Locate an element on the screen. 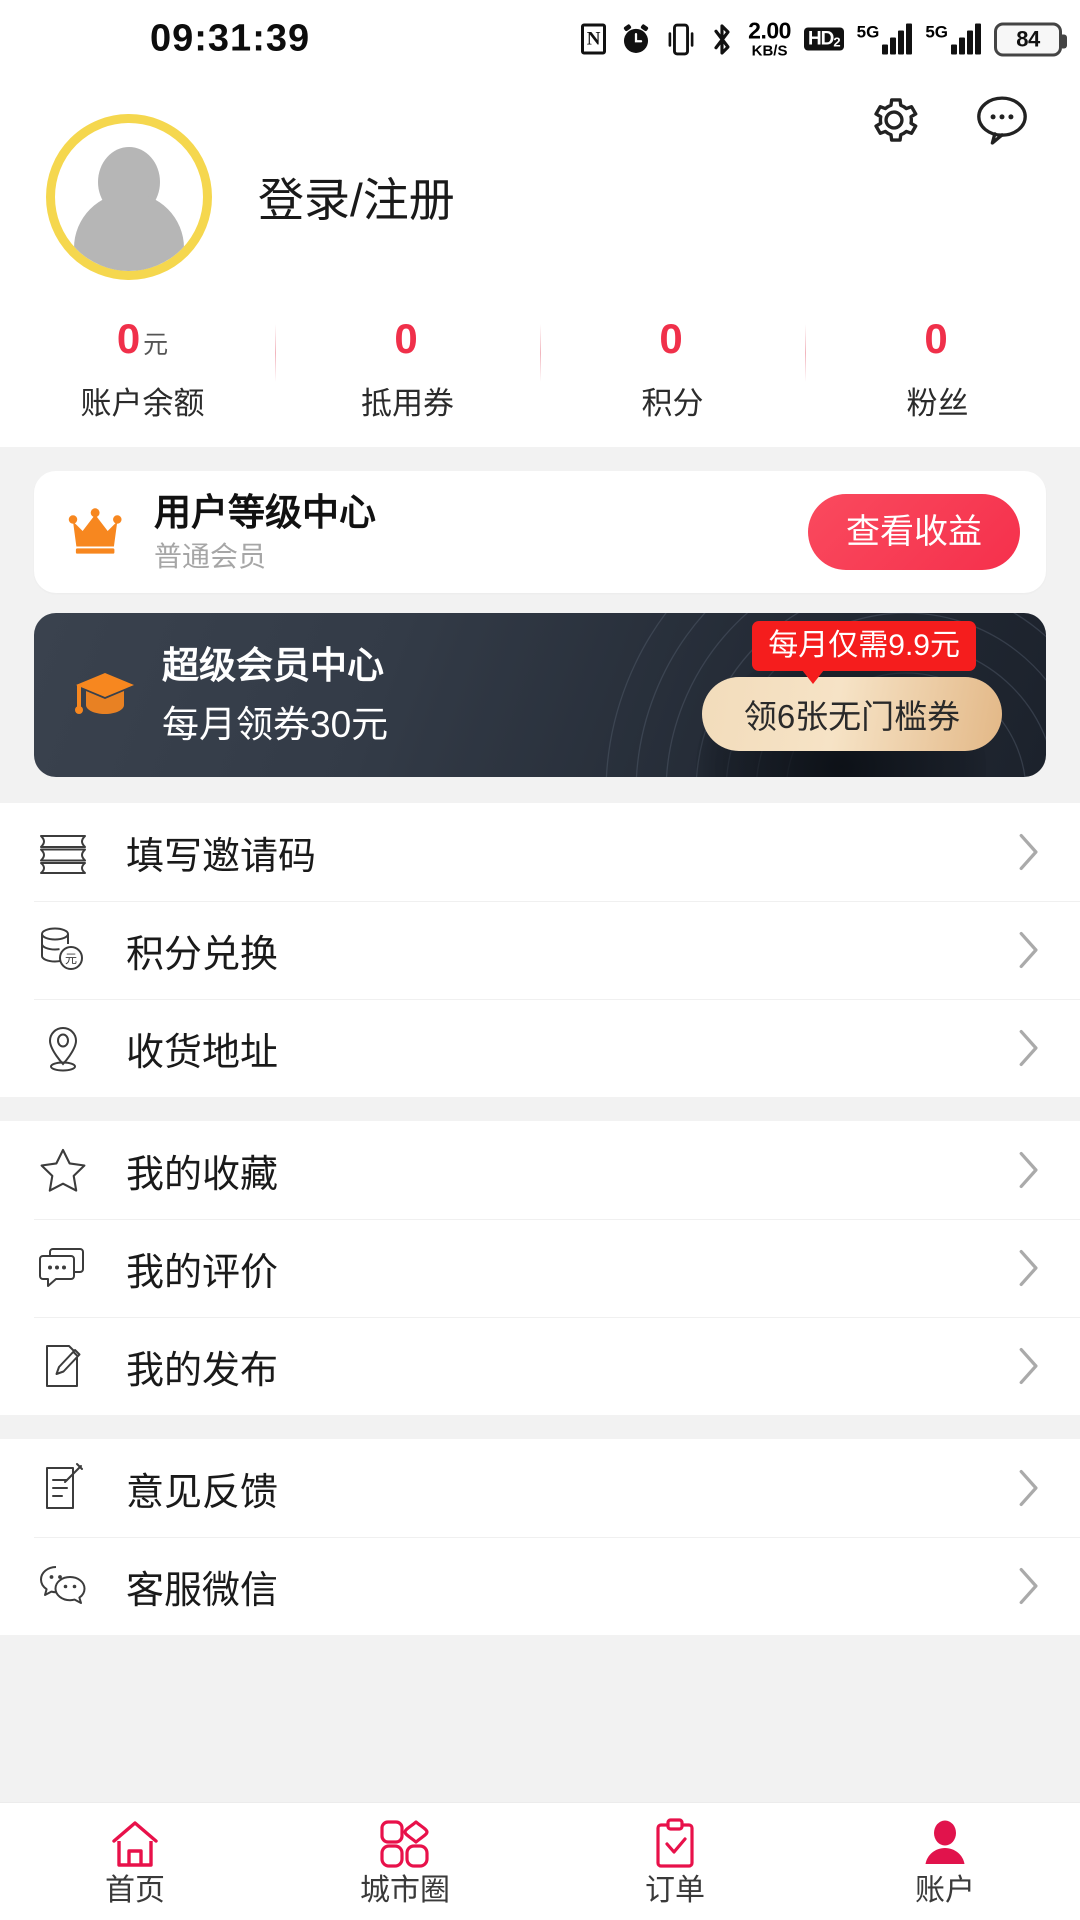 The image size is (1080, 1920). star-icon is located at coordinates (63, 1170).